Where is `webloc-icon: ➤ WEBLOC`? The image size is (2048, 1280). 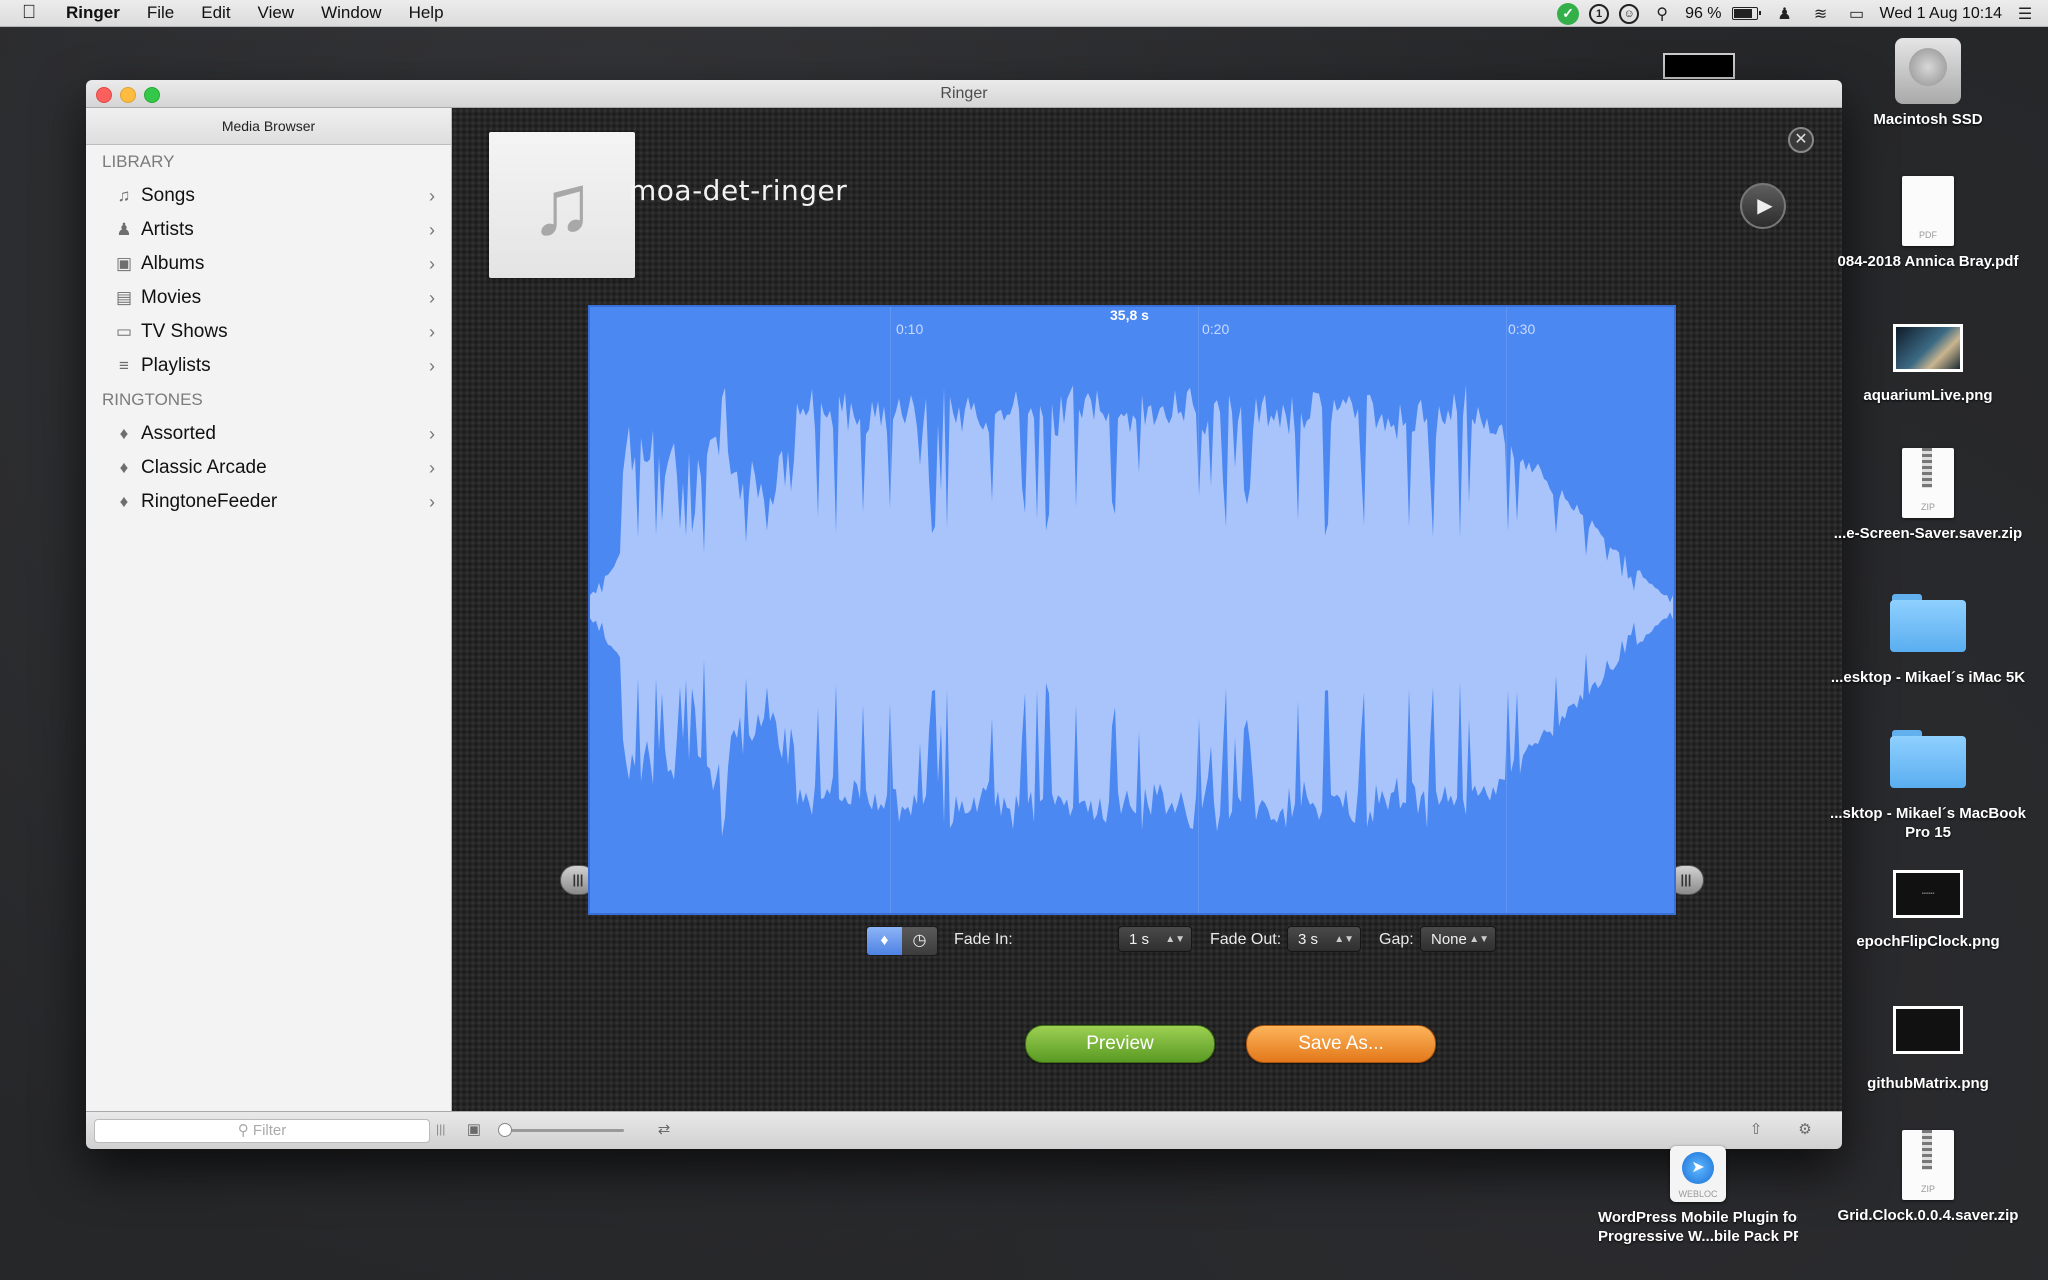 webloc-icon: ➤ WEBLOC is located at coordinates (1698, 1174).